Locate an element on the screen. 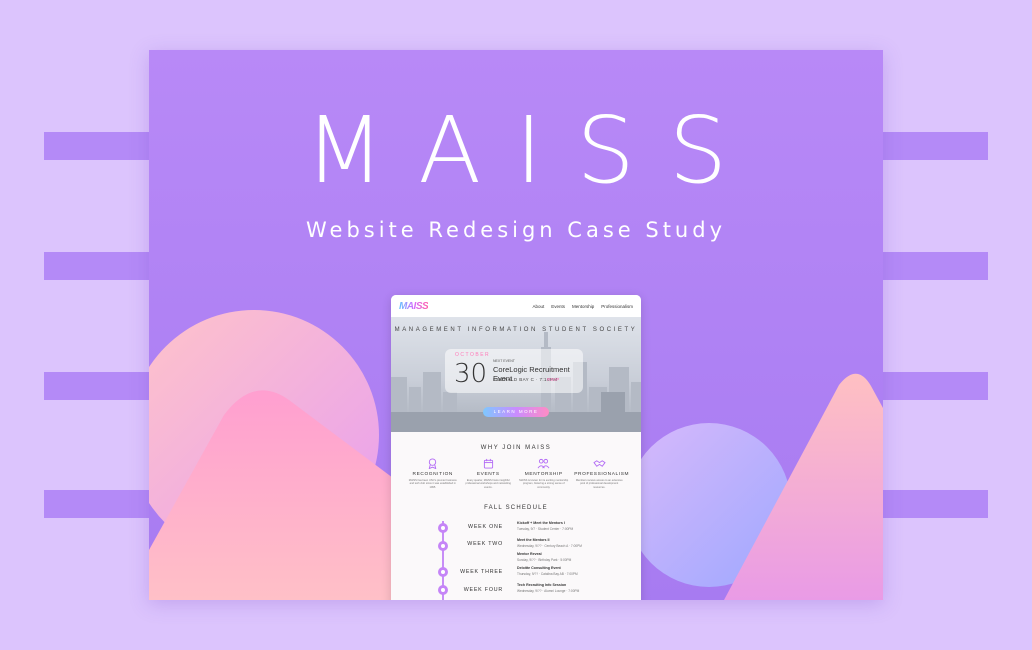  event-month: OCTOBER is located at coordinates (473, 355).